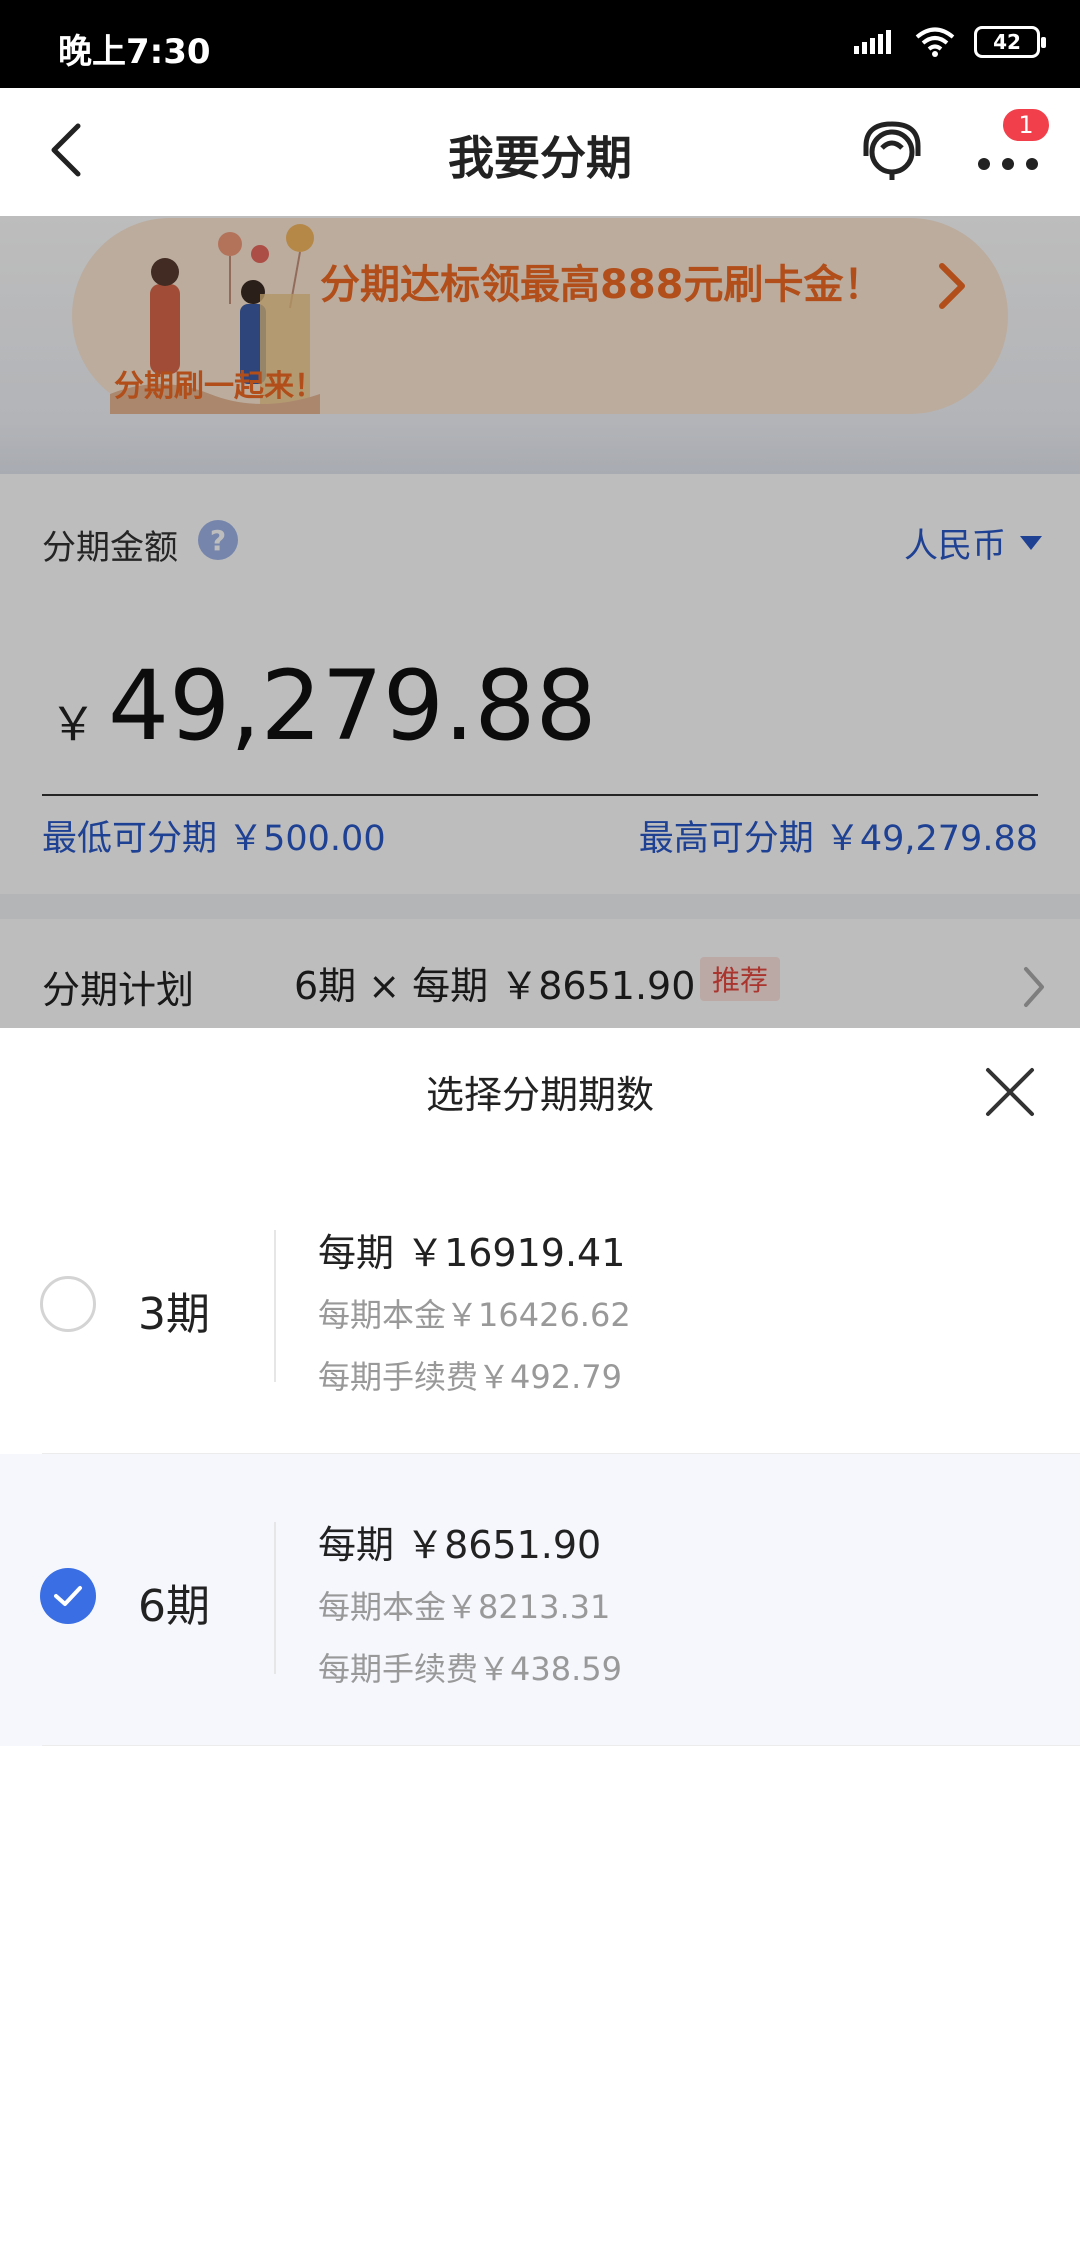 The height and width of the screenshot is (2248, 1080). I want to click on notification-badge: 1, so click(1026, 125).